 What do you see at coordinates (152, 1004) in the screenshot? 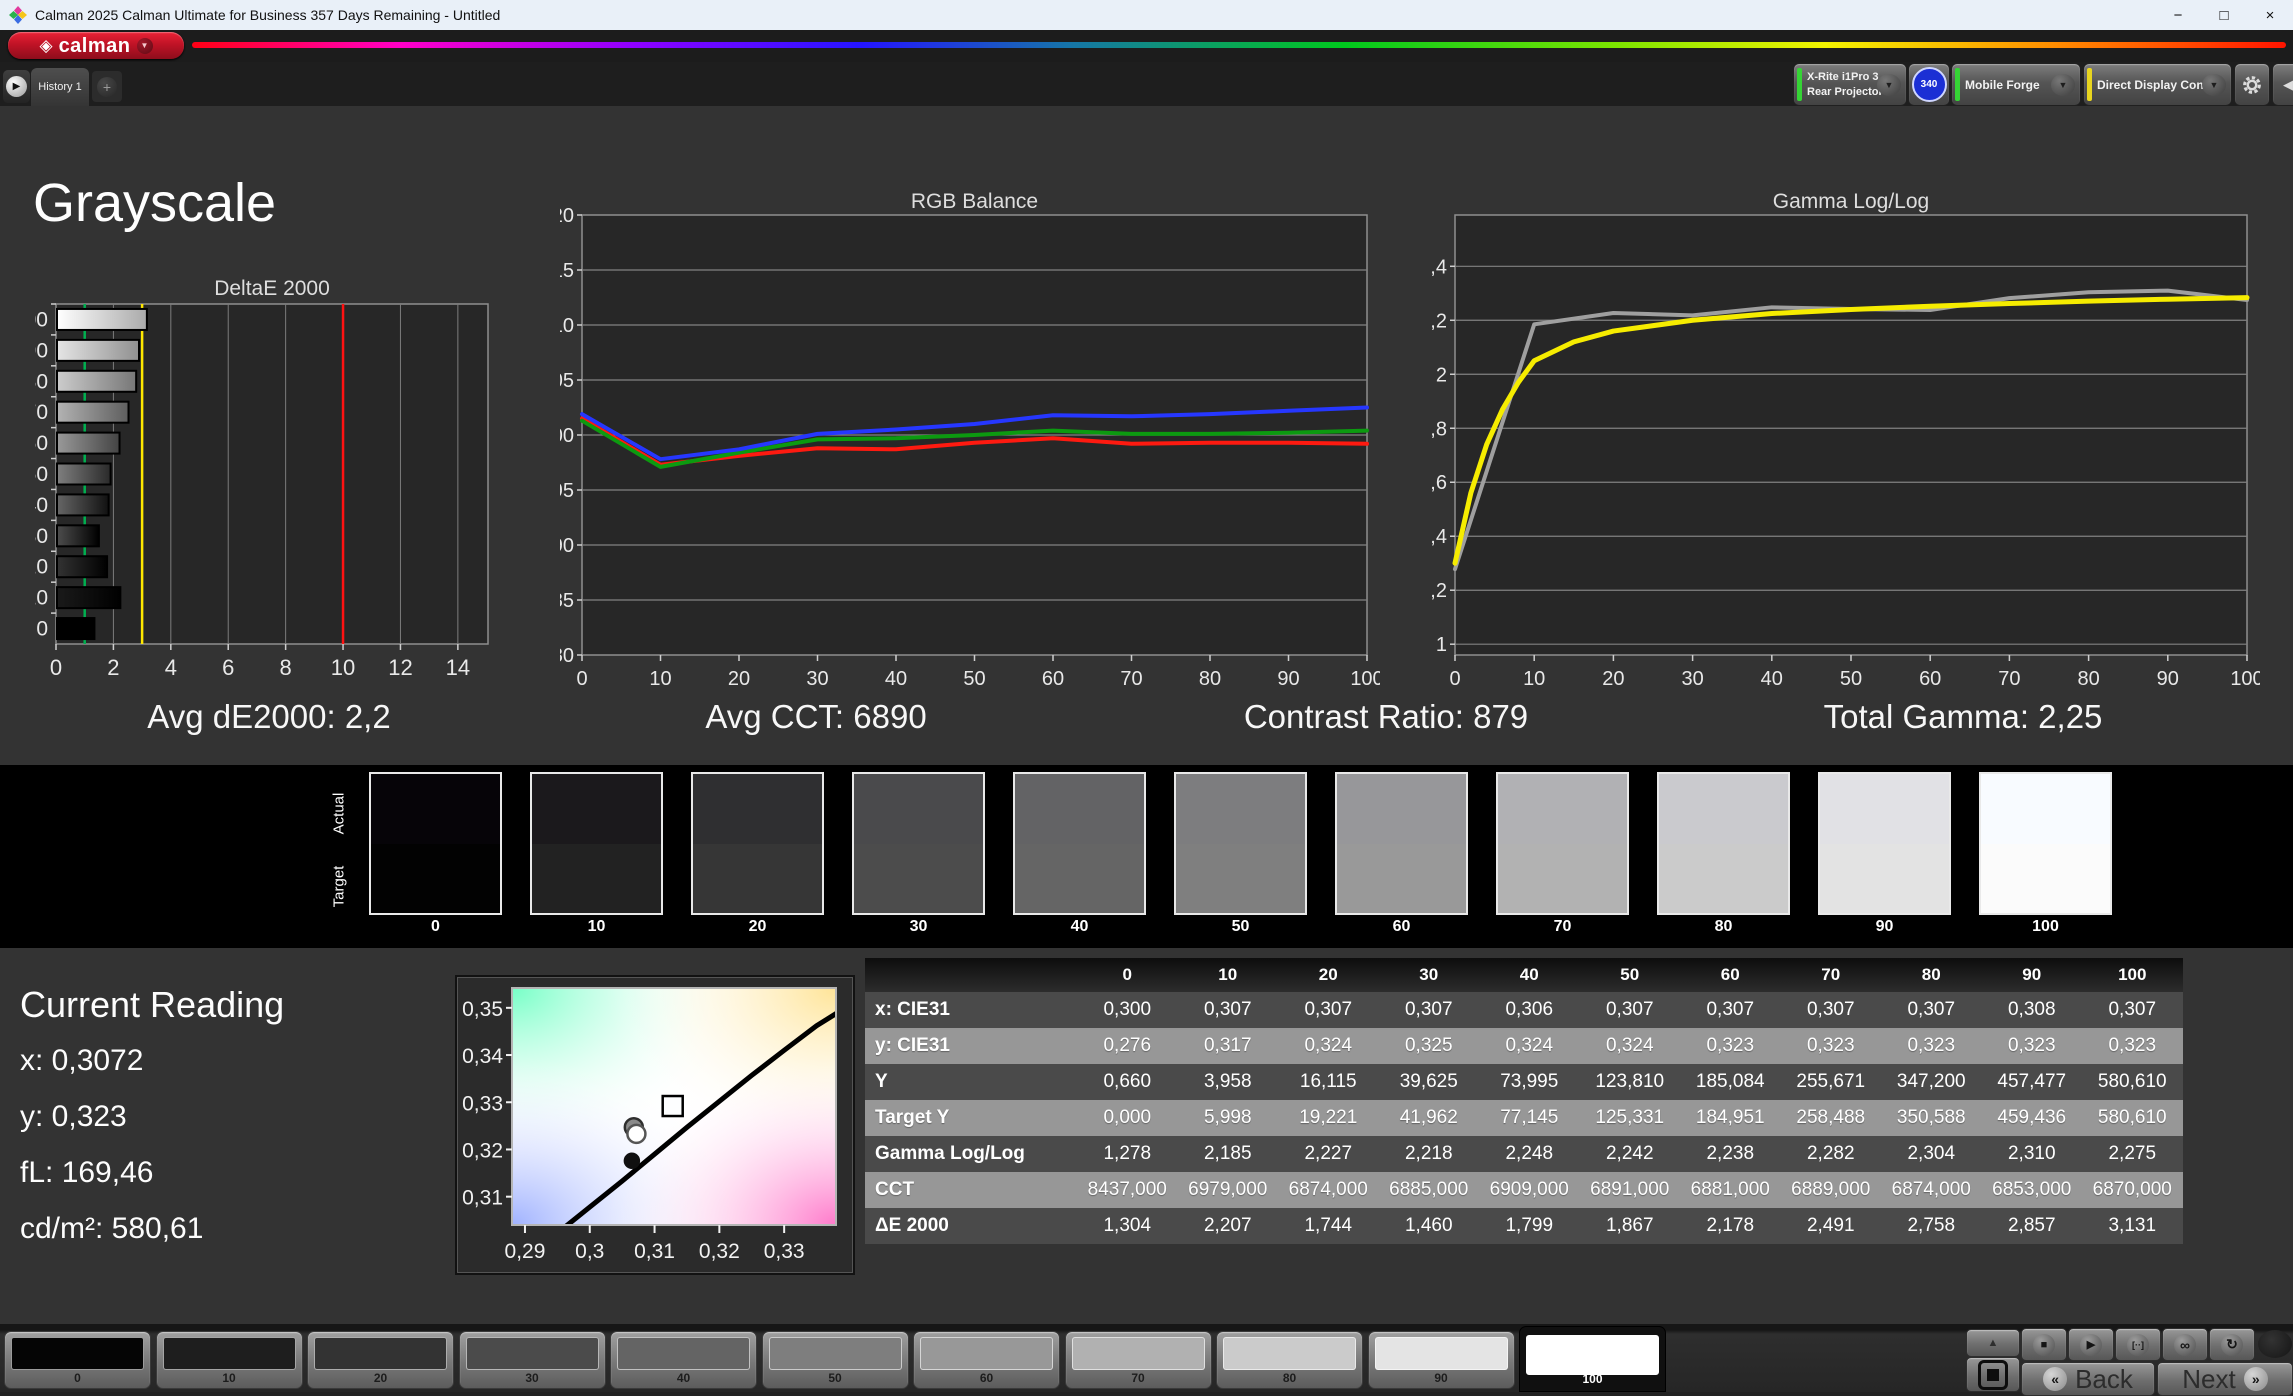
I see `current-reading-title: Current Reading` at bounding box center [152, 1004].